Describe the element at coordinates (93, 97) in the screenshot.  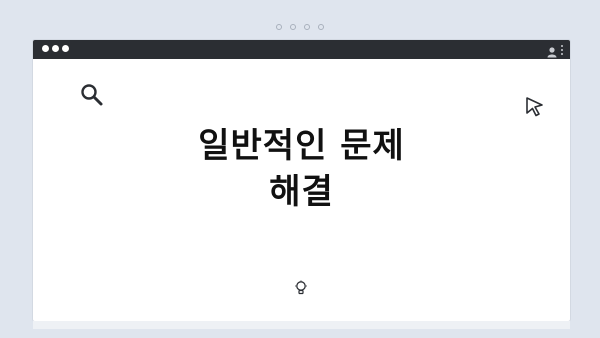
I see `magnifier-icon` at that location.